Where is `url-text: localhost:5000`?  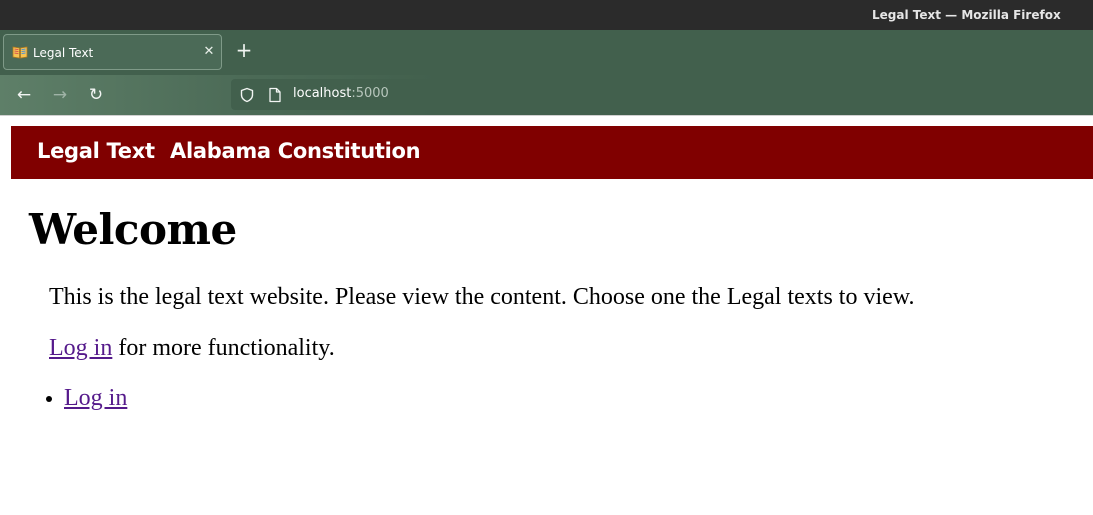 url-text: localhost:5000 is located at coordinates (341, 93).